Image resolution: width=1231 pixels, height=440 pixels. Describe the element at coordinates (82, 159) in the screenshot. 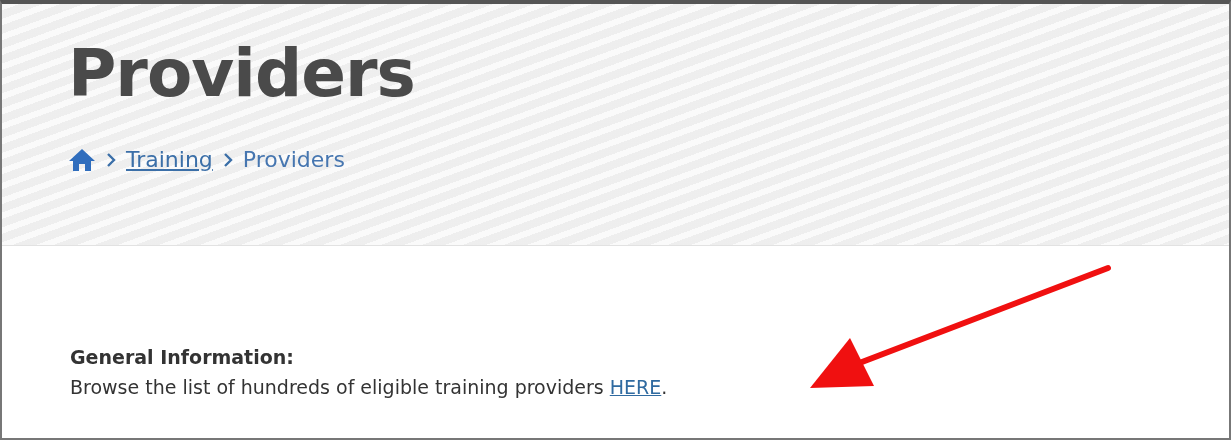

I see `home-icon` at that location.